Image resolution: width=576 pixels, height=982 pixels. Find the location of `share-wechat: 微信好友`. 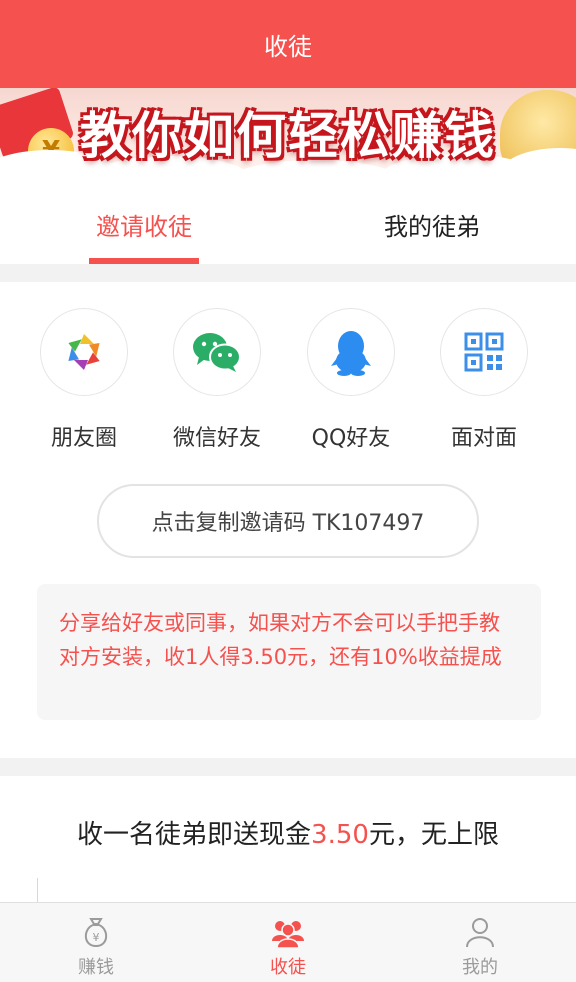

share-wechat: 微信好友 is located at coordinates (217, 380).